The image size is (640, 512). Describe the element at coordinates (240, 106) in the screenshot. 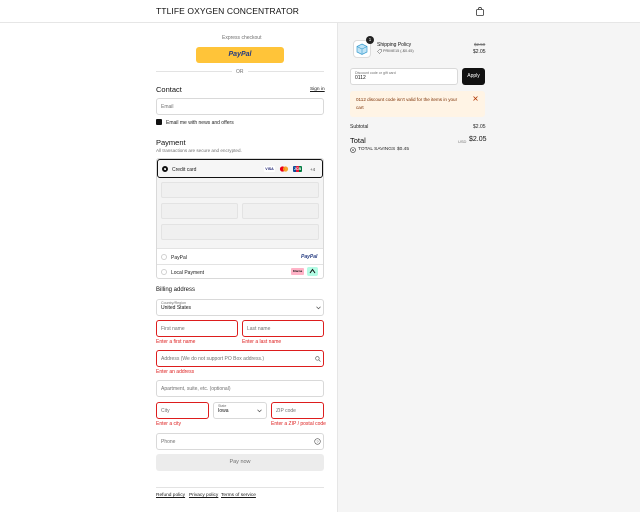

I see `email-field: Email` at that location.